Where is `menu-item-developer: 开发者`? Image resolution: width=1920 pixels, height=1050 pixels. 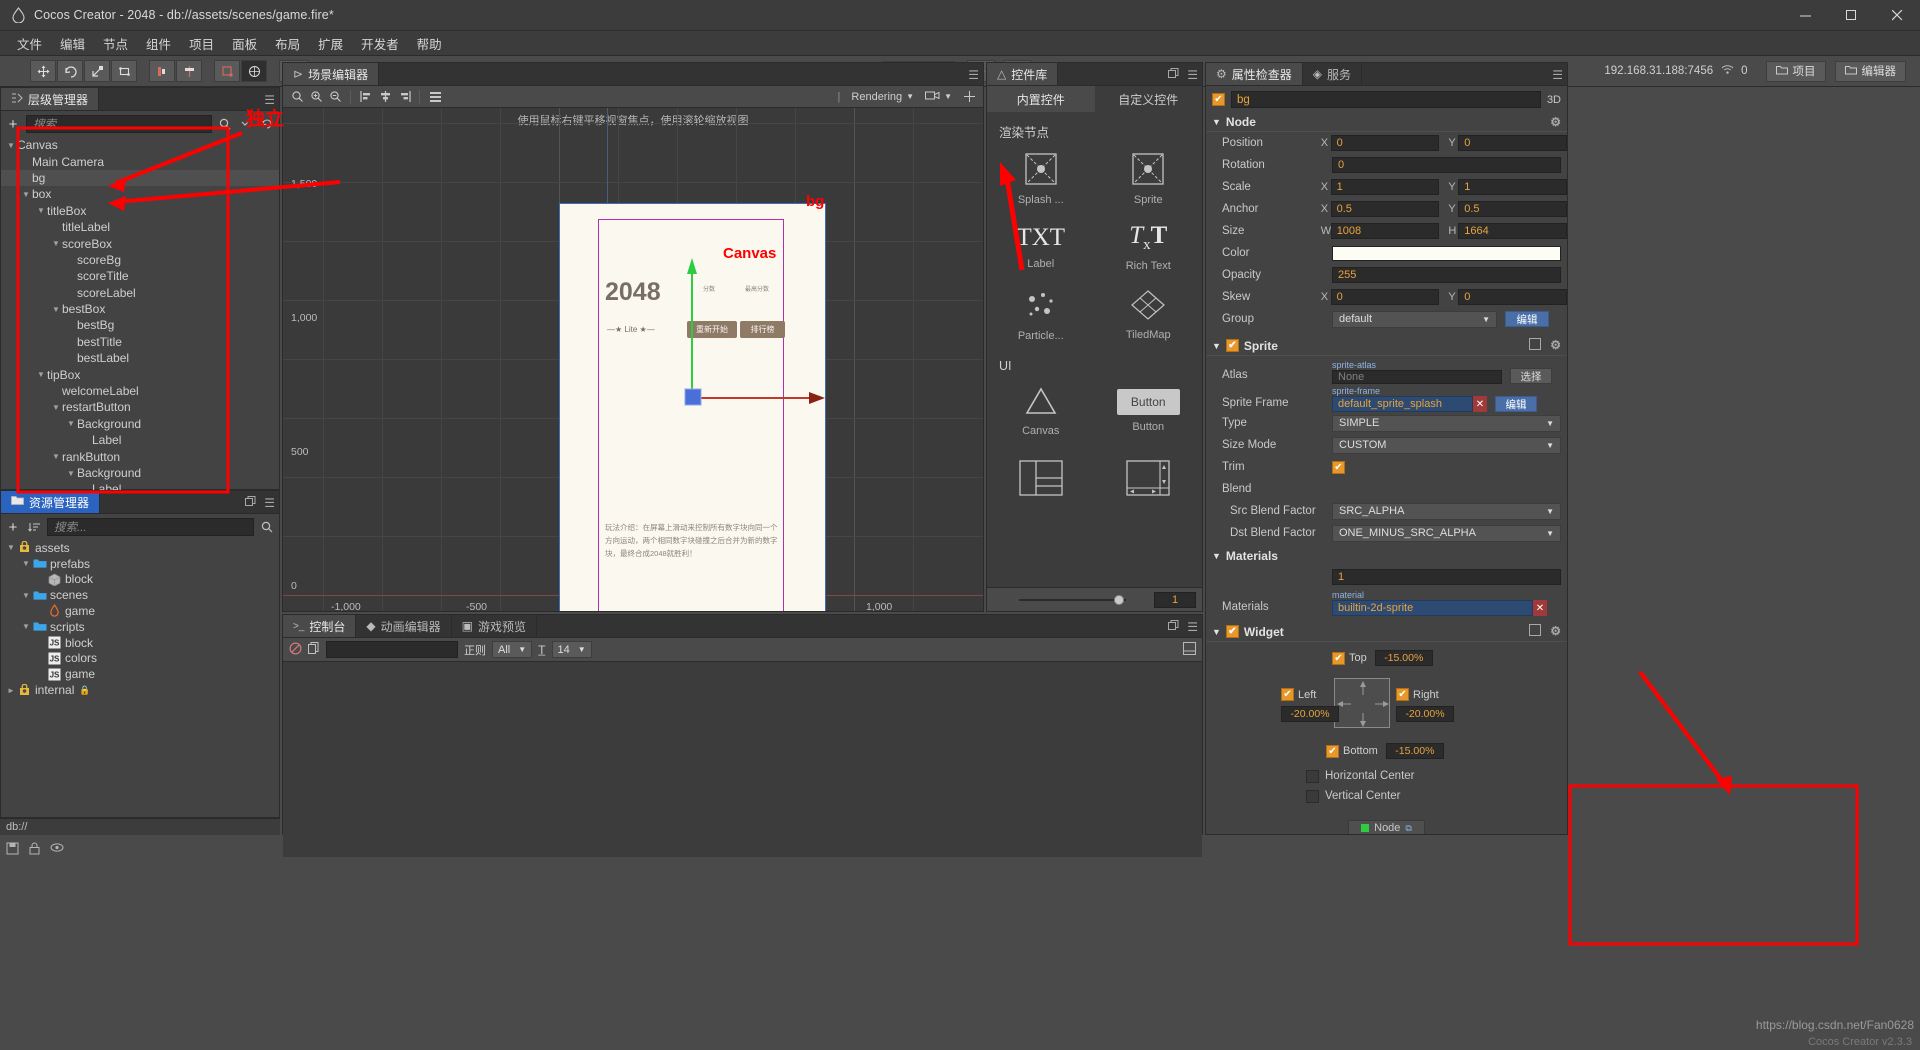
menu-item-developer: 开发者 is located at coordinates (380, 43).